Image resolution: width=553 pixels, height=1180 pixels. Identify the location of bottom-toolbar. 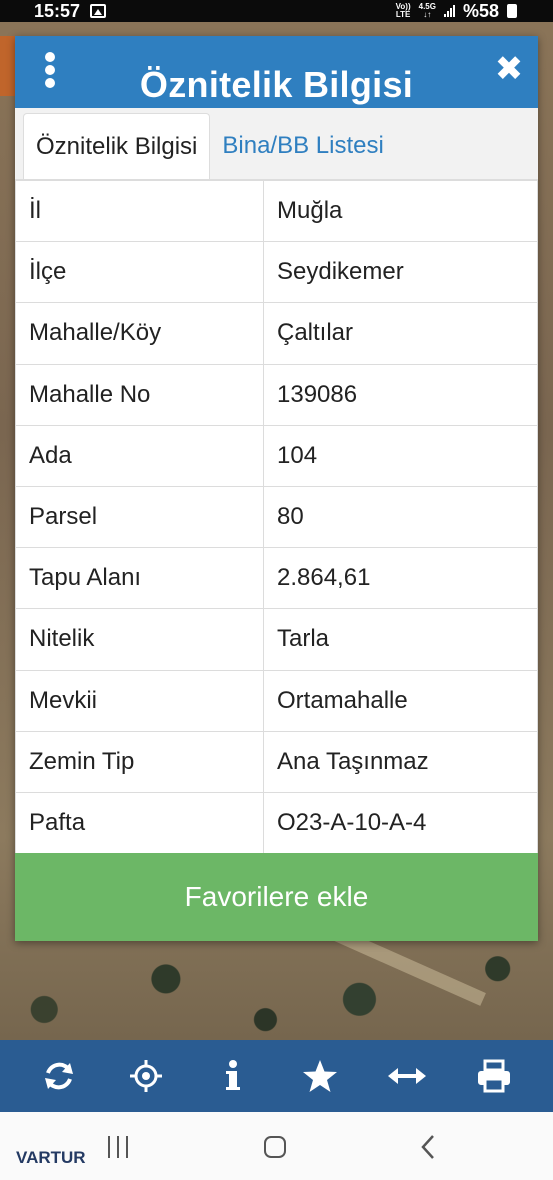
(276, 1076).